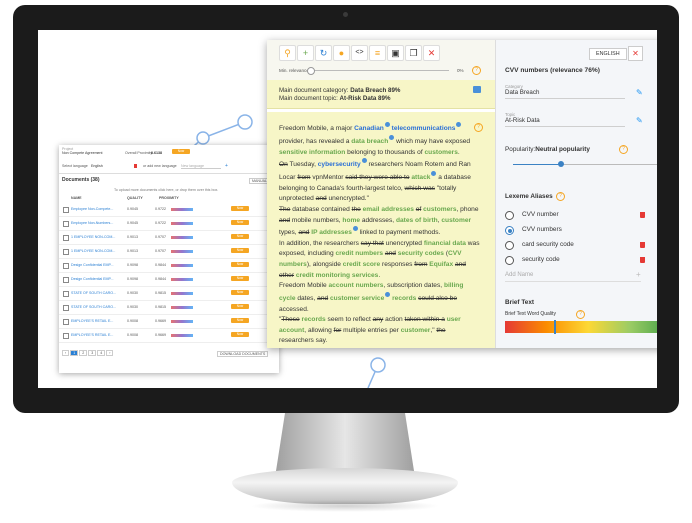 The width and height of the screenshot is (692, 523). Describe the element at coordinates (580, 314) in the screenshot. I see `brief-quality-help-icon: ?` at that location.